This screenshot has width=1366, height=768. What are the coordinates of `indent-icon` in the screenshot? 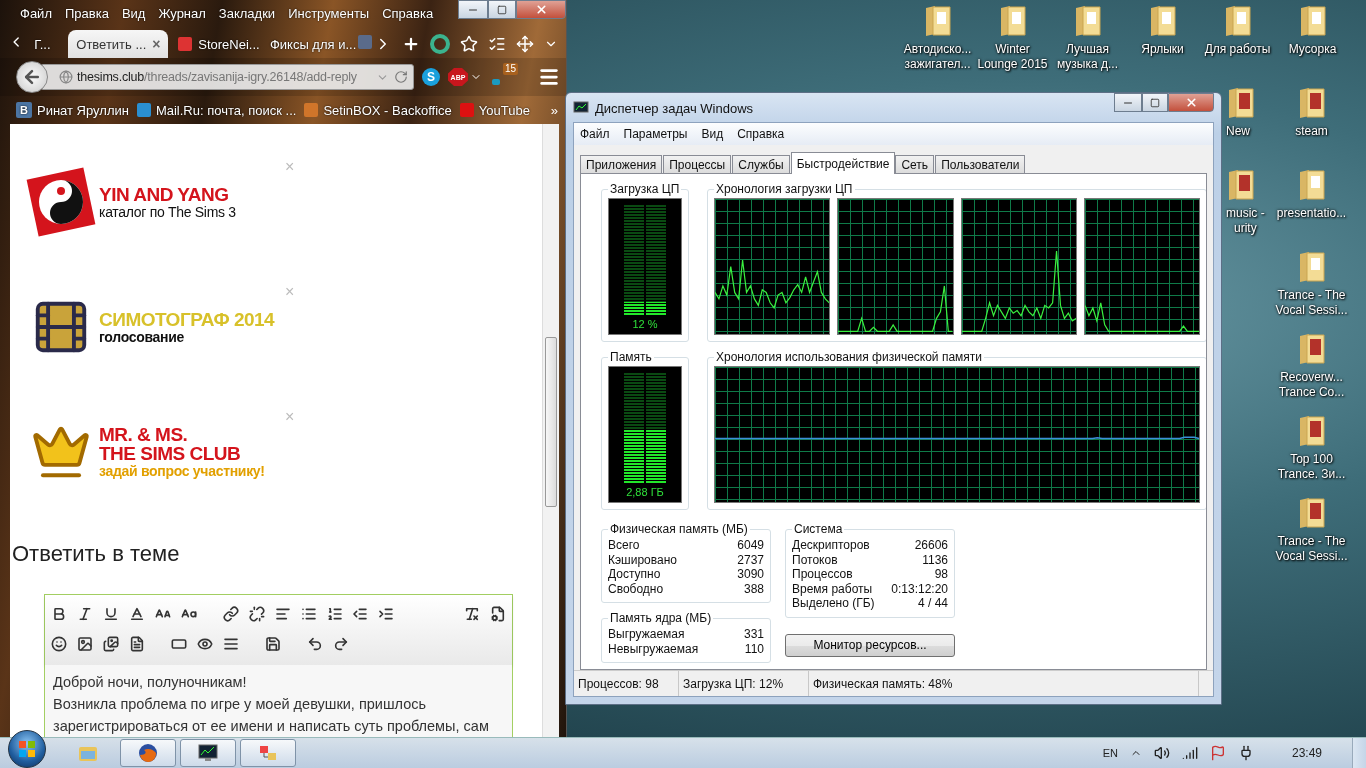 It's located at (386, 614).